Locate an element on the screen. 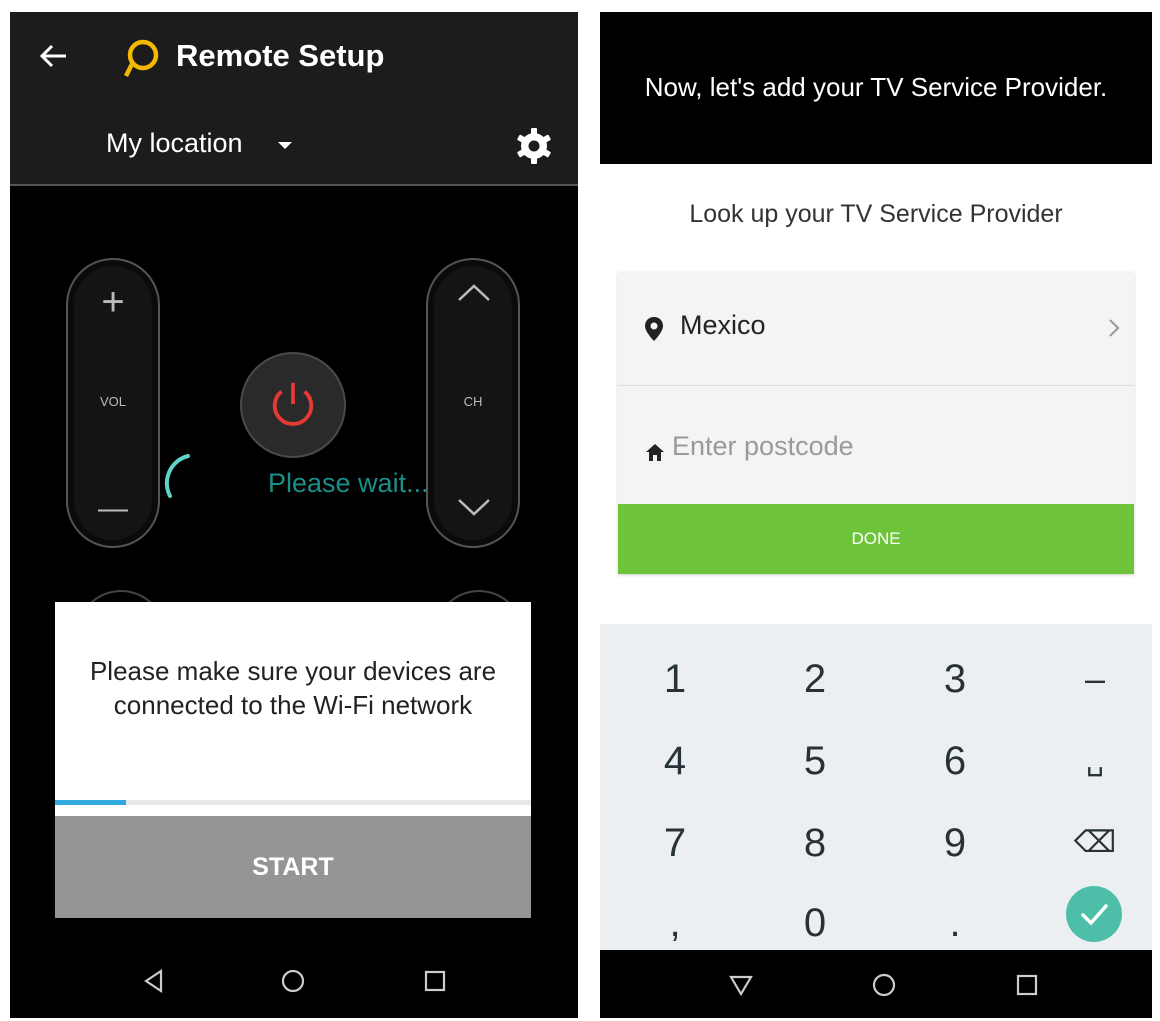 The image size is (1160, 1021). dialog-progress-bar is located at coordinates (293, 802).